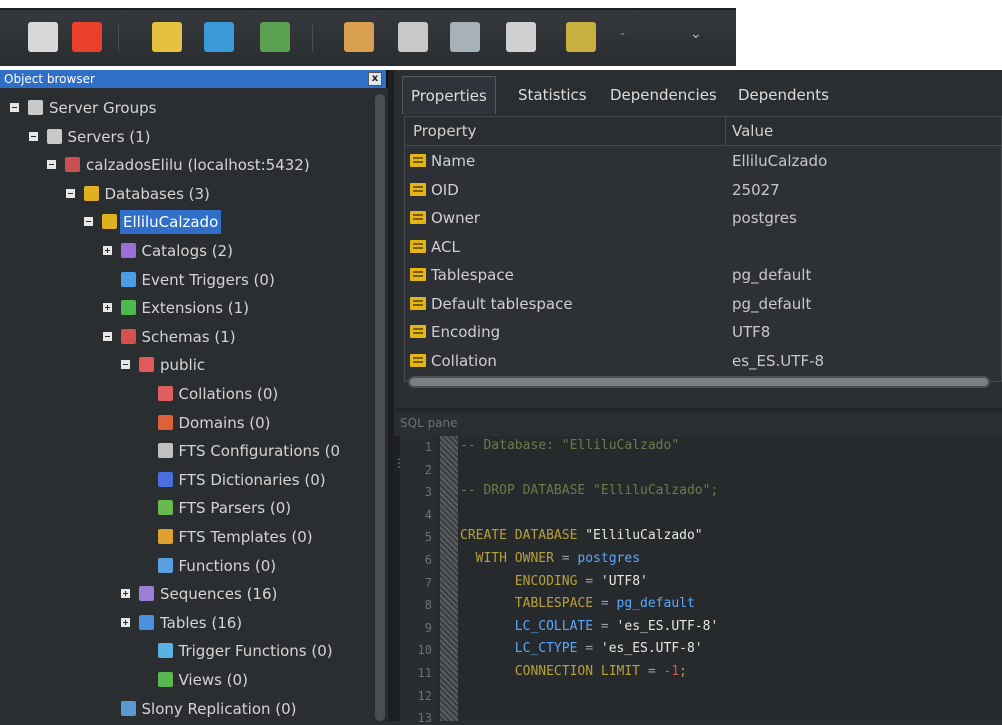 This screenshot has width=1002, height=725. Describe the element at coordinates (189, 337) in the screenshot. I see `tree-node-label: Schemas (1)` at that location.